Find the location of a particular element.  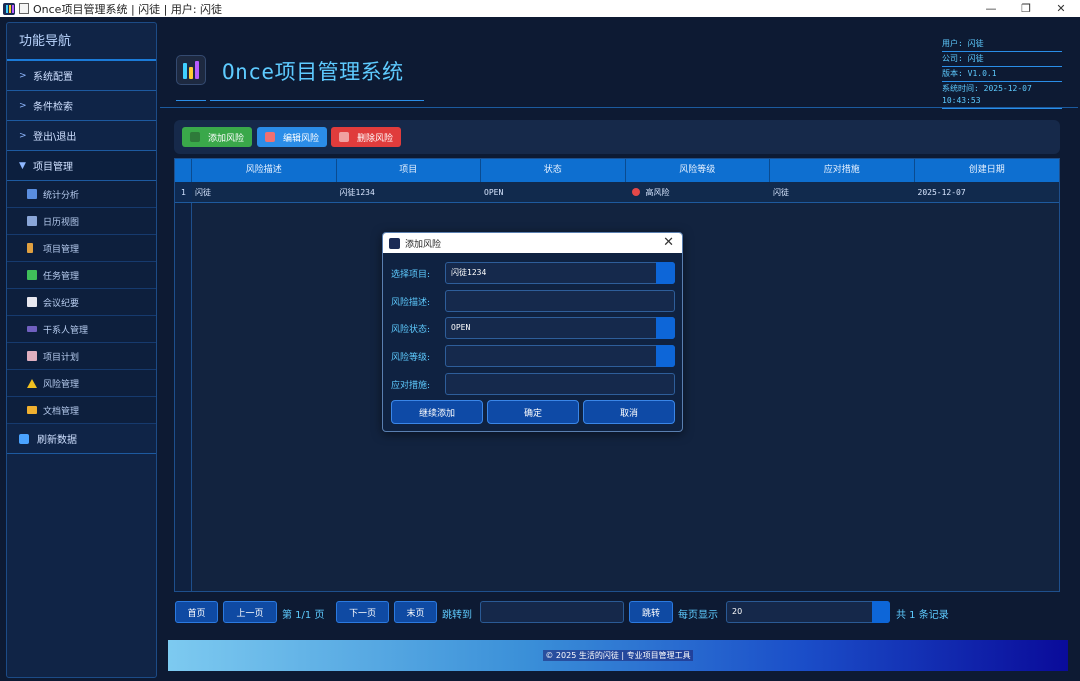

sidebar-group-project: ▼ 项目管理 is located at coordinates (81, 166).